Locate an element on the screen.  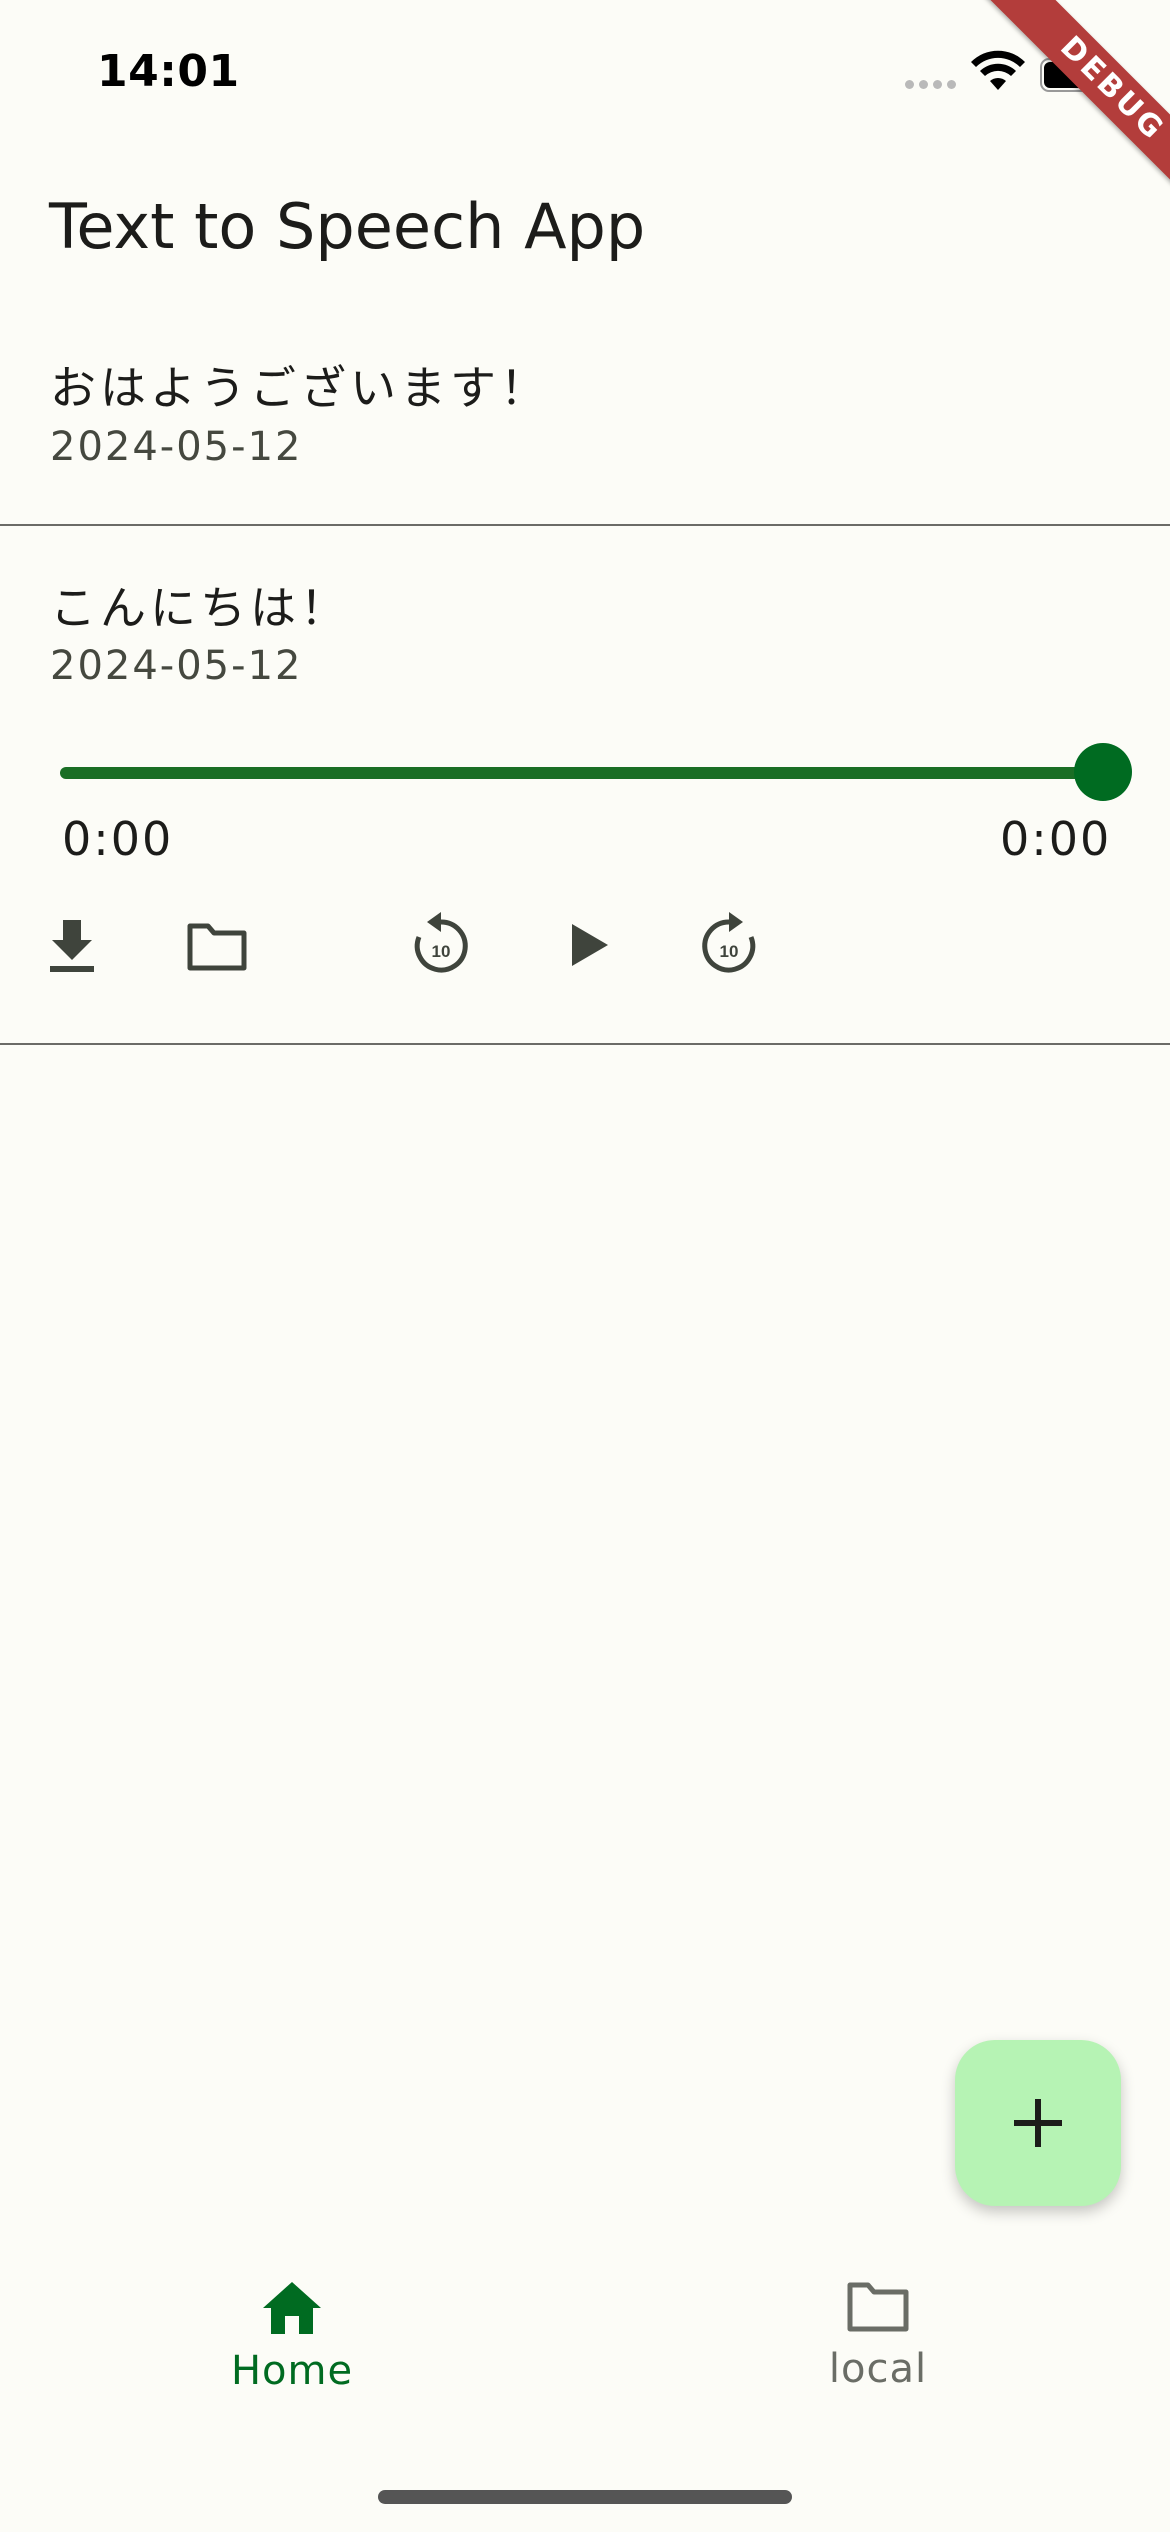
download-icon is located at coordinates (72, 946).